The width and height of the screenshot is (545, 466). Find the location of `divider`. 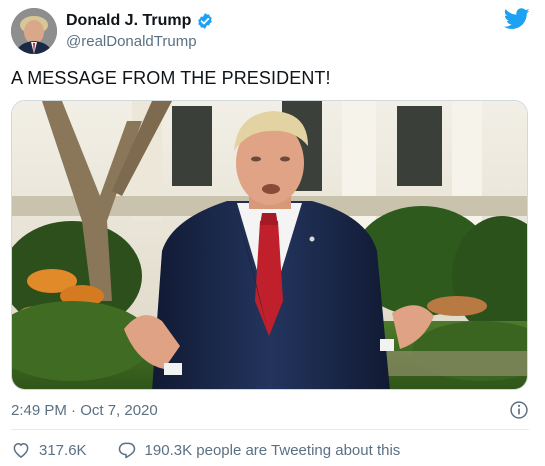

divider is located at coordinates (270, 429).